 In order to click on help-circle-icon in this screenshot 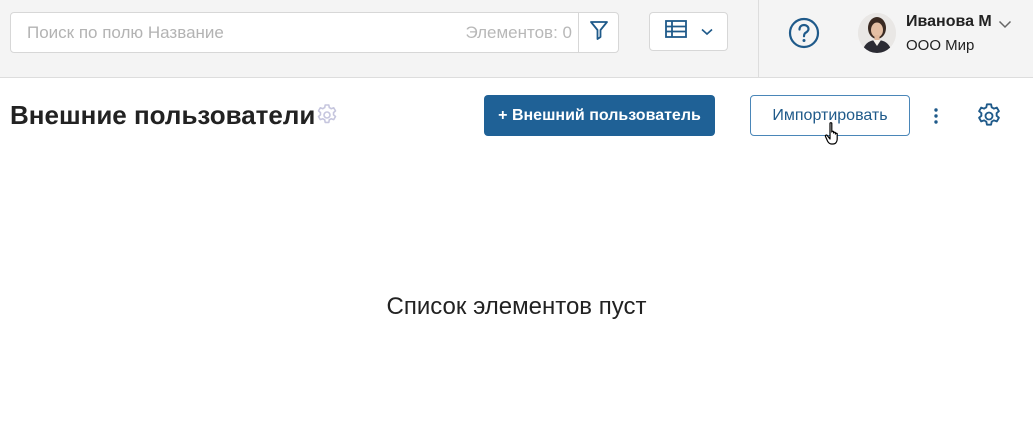, I will do `click(804, 35)`.